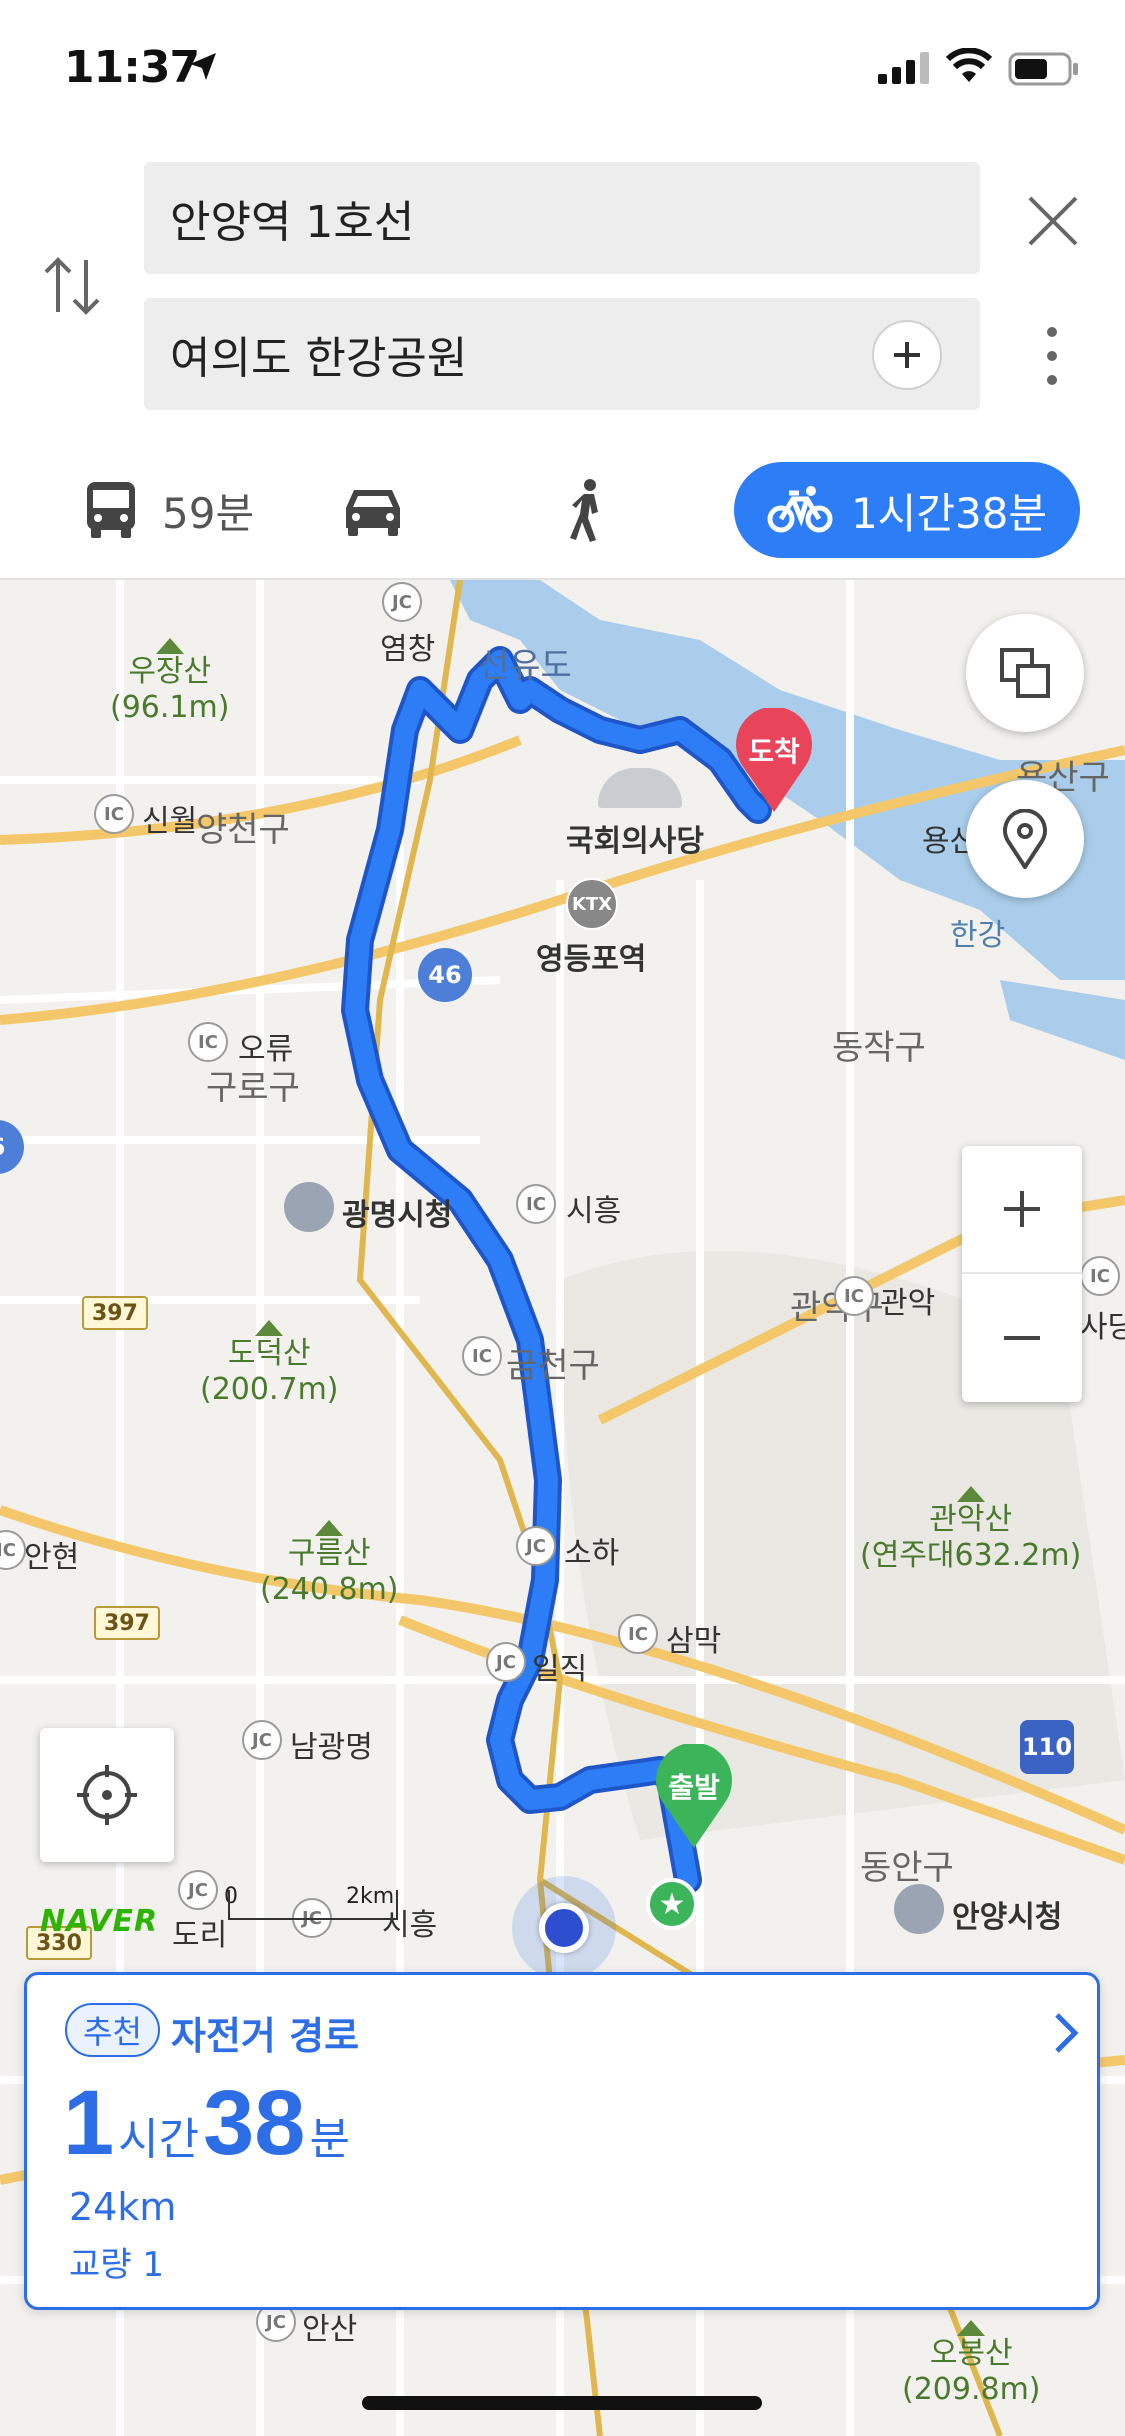 This screenshot has height=2436, width=1125. Describe the element at coordinates (949, 513) in the screenshot. I see `bicycle-time: 1시간38분` at that location.